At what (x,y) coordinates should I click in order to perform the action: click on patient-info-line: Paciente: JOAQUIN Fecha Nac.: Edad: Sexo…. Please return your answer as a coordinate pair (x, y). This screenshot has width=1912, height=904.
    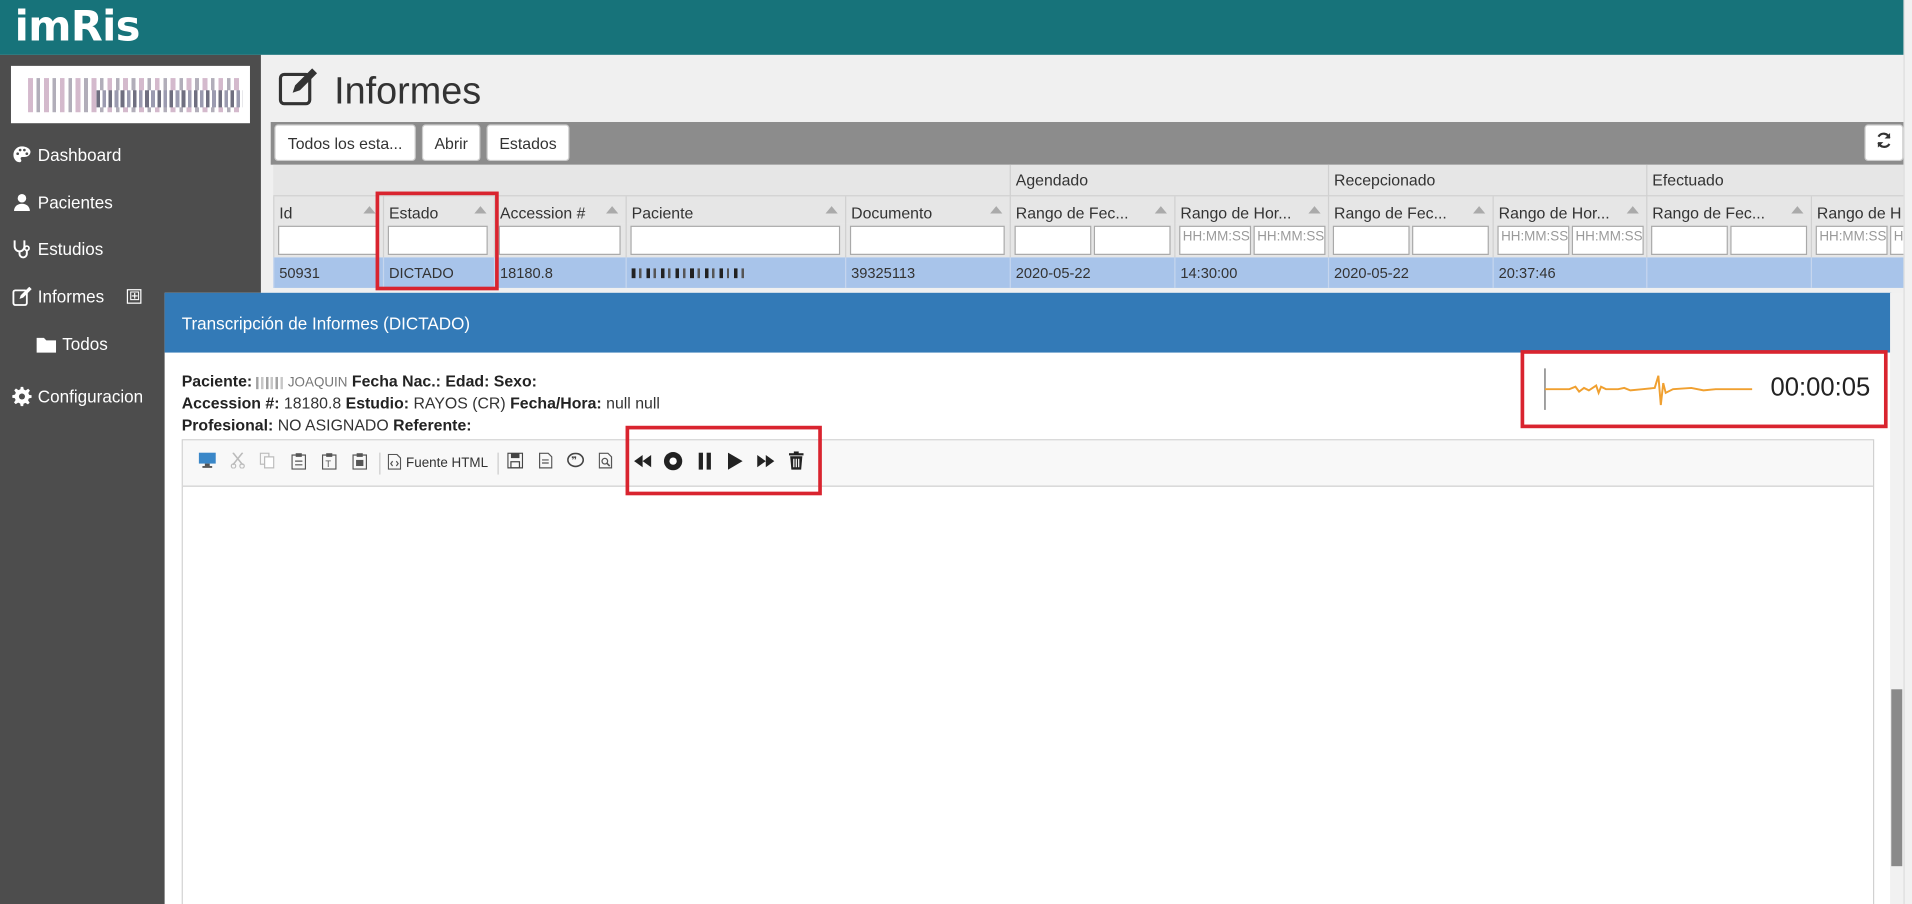
    Looking at the image, I should click on (359, 381).